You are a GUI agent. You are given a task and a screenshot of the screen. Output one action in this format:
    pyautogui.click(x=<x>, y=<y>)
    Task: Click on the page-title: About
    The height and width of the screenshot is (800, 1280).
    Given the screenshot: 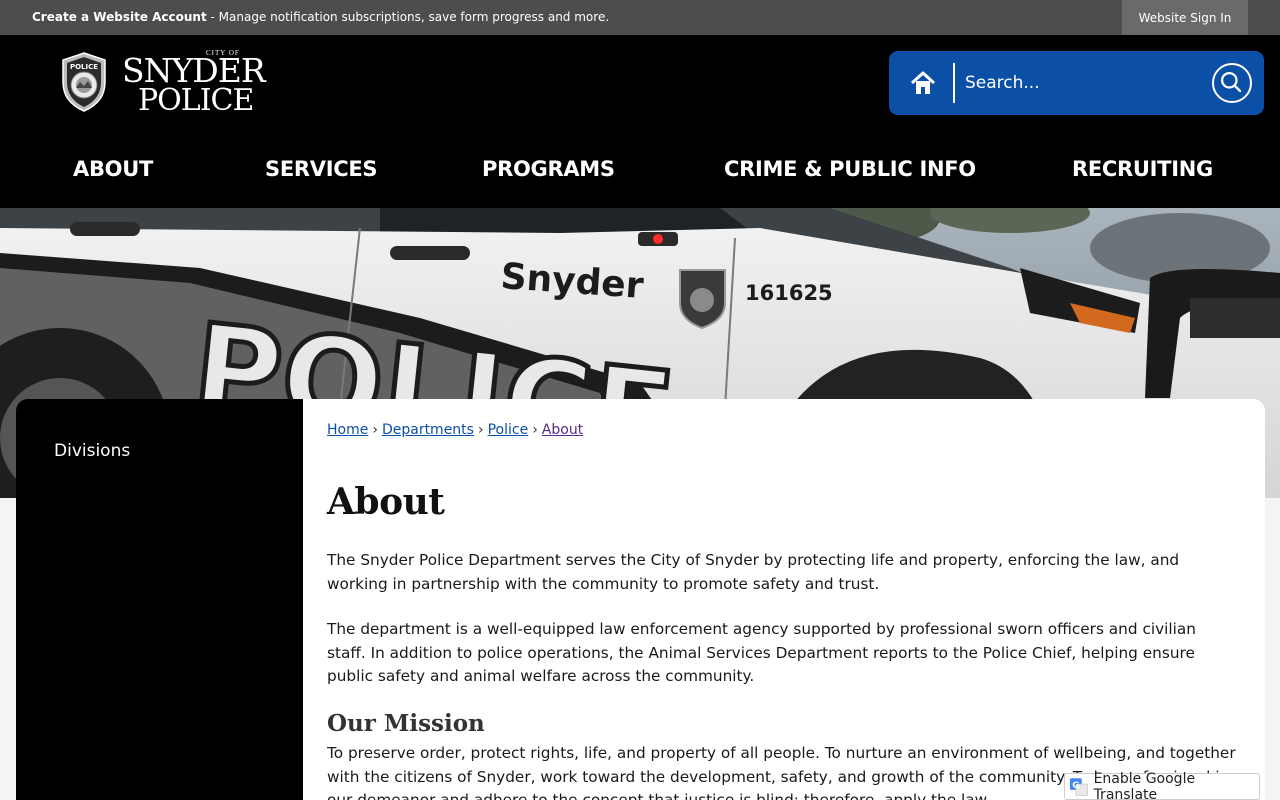 What is the action you would take?
    pyautogui.click(x=386, y=502)
    